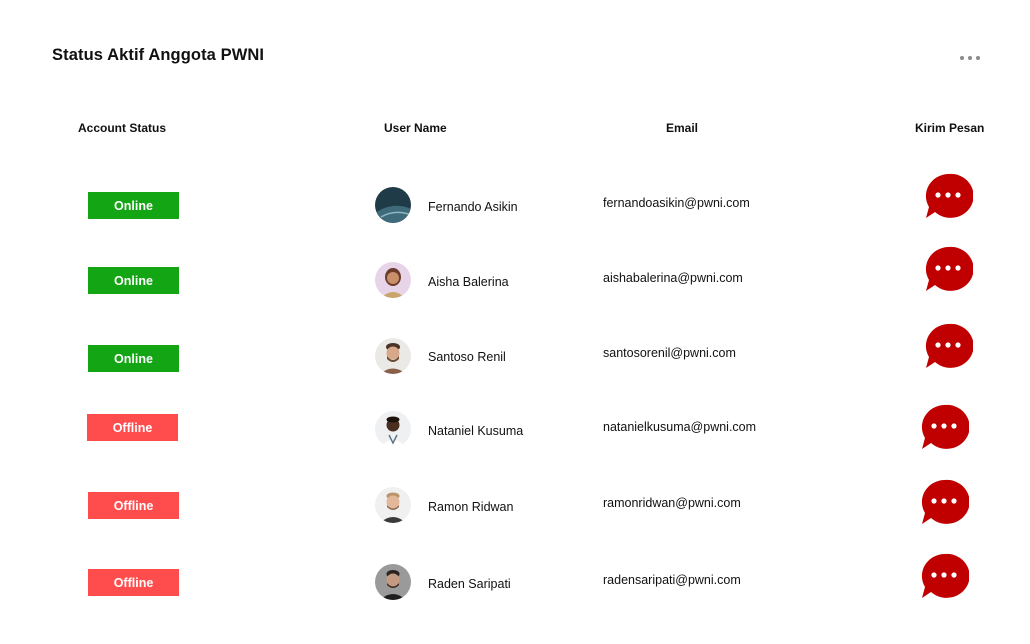 The width and height of the screenshot is (1030, 644). What do you see at coordinates (680, 427) in the screenshot?
I see `user-email: natanielkusuma@pwni.com` at bounding box center [680, 427].